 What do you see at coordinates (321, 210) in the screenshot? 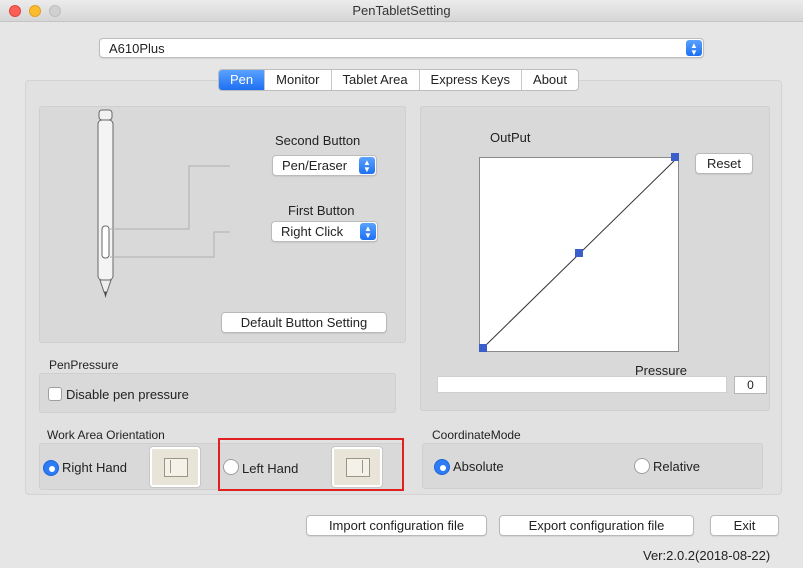
I see `first-button-label: First Button` at bounding box center [321, 210].